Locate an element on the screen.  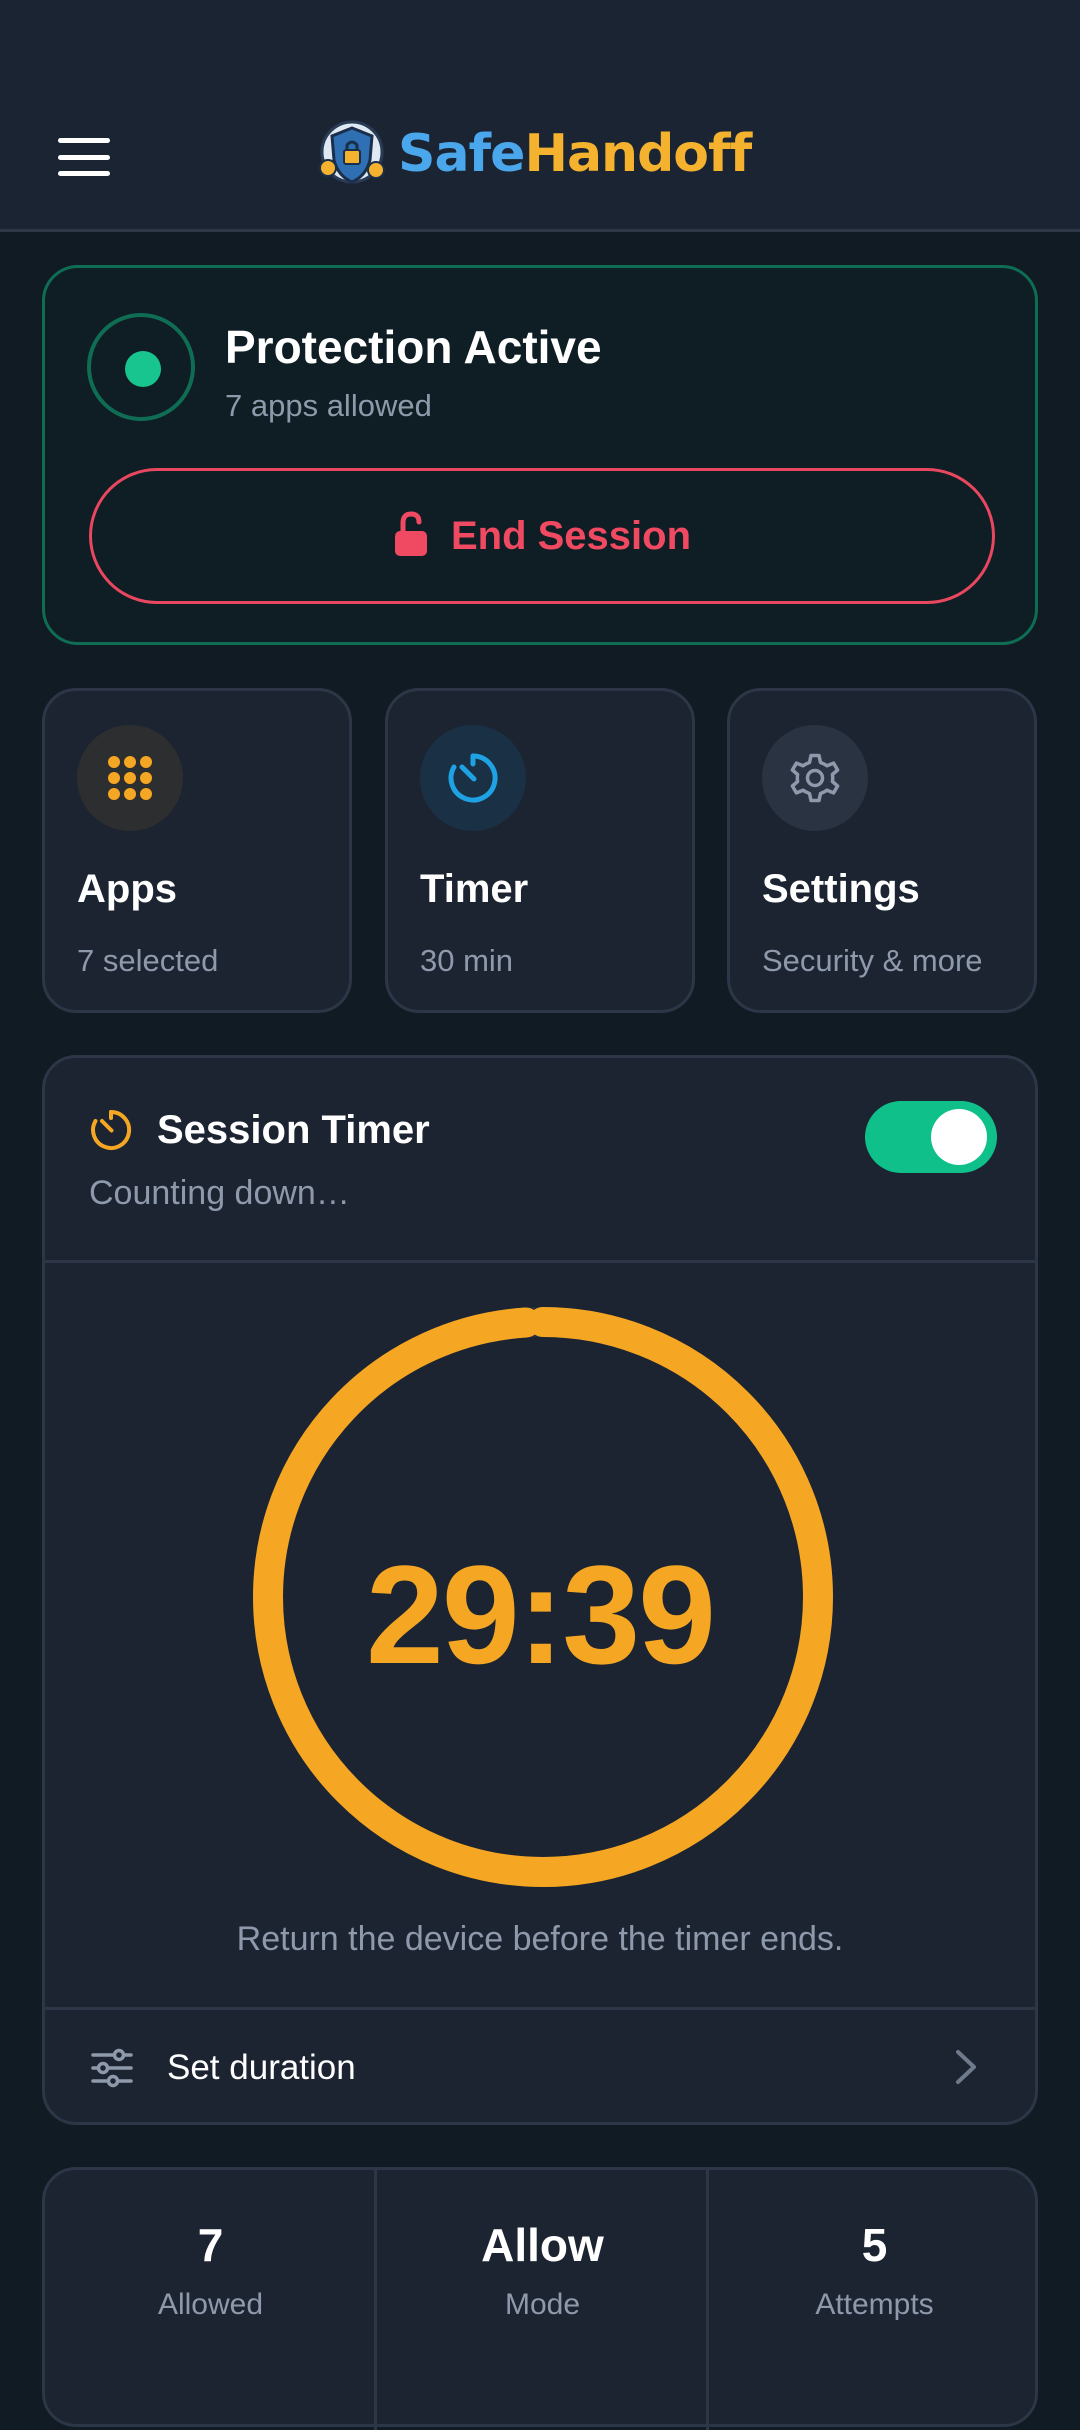
settings-tile: Settings Security & more is located at coordinates (882, 850).